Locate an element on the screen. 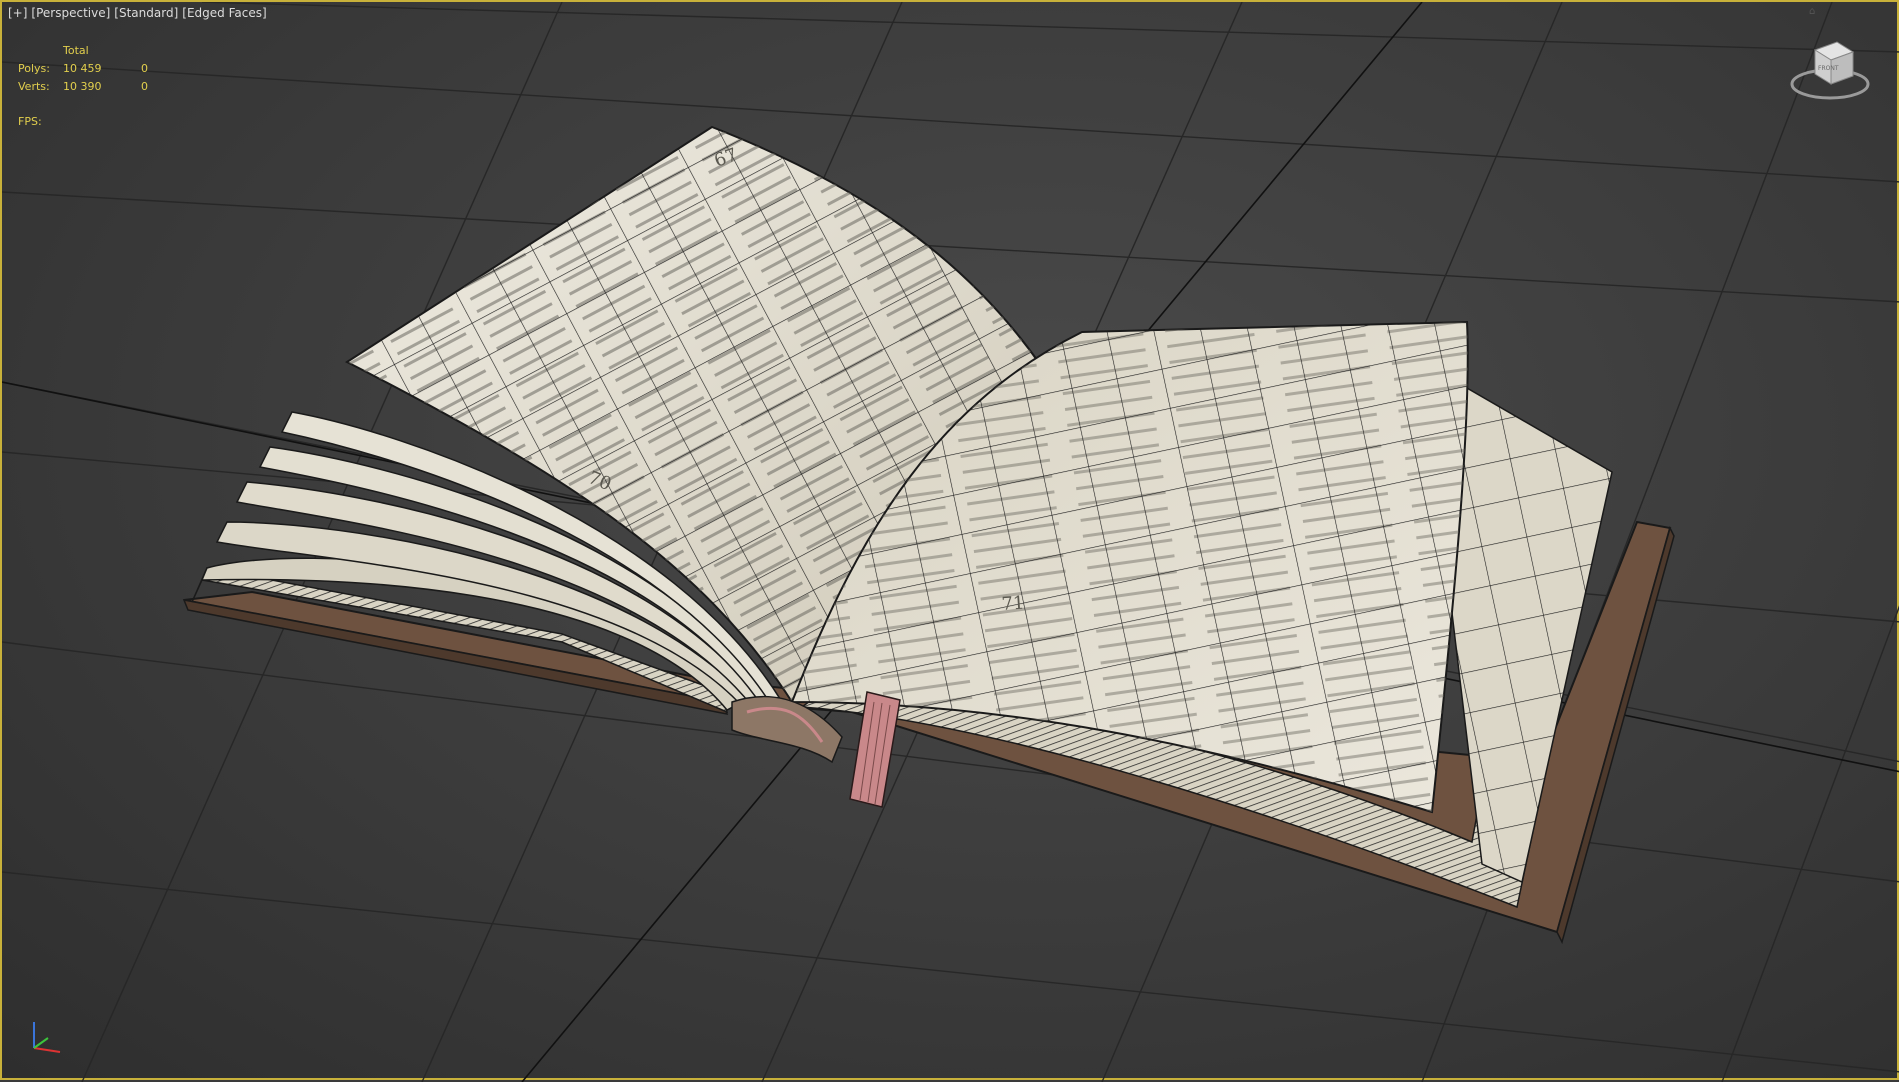  fps-label: FPS: is located at coordinates (30, 121).